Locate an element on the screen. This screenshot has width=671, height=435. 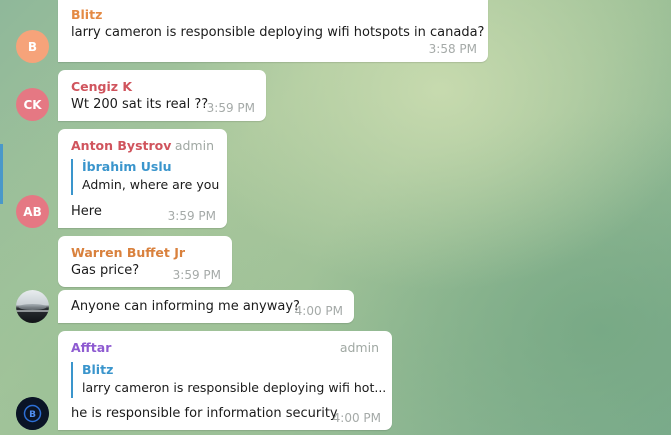
message-sender: Anton Bystrov is located at coordinates (121, 145).